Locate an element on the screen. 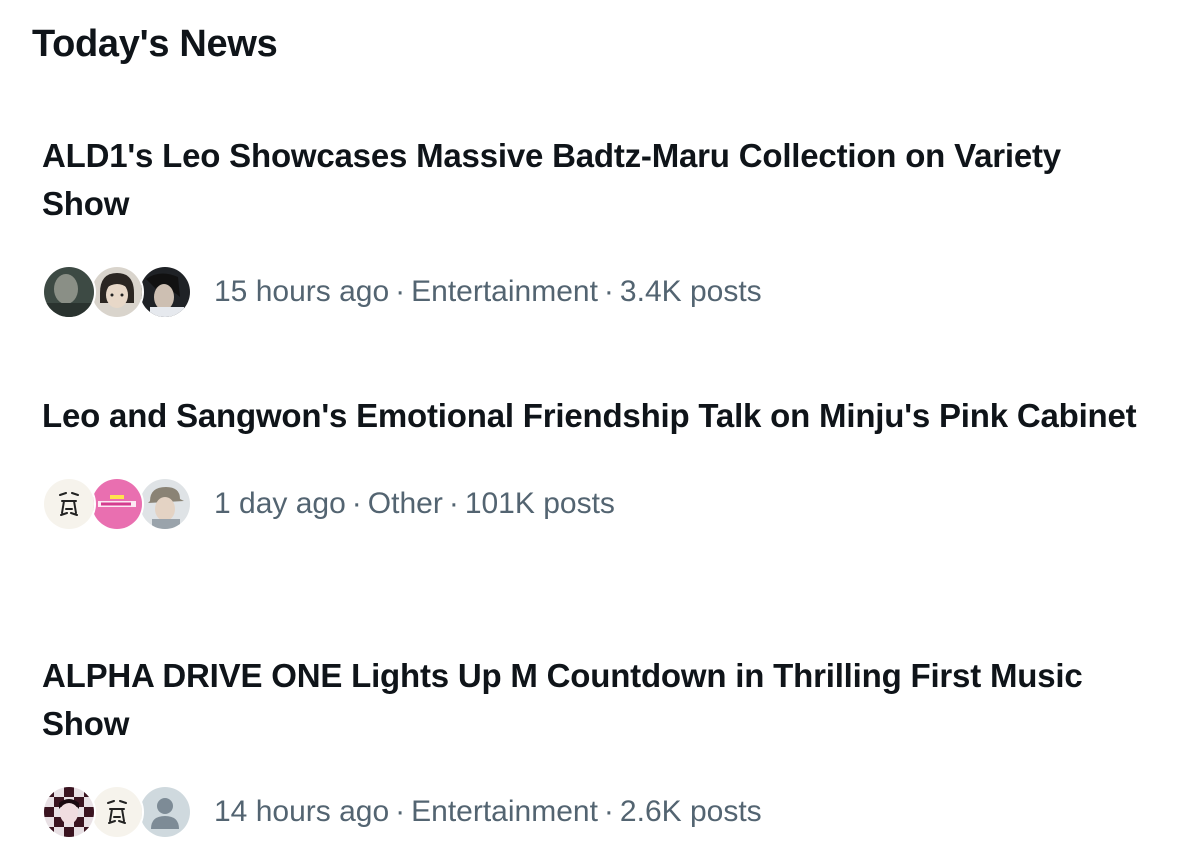 The width and height of the screenshot is (1200, 865). avatar-photo-face is located at coordinates (117, 292).